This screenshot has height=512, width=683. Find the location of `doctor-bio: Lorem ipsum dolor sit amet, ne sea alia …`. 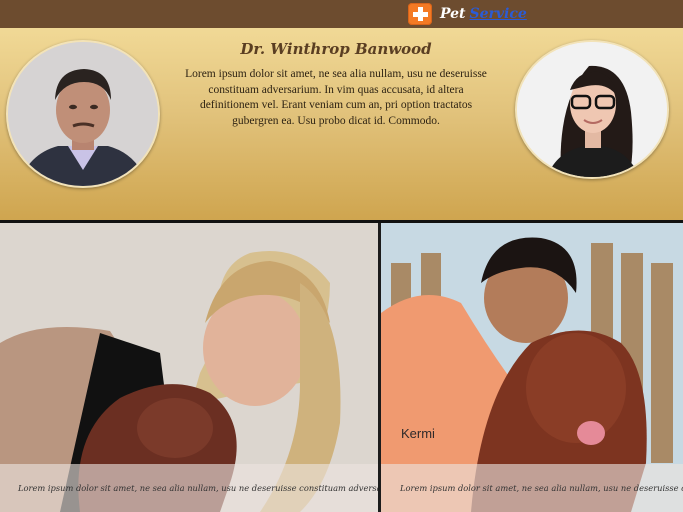

doctor-bio: Lorem ipsum dolor sit amet, ne sea alia … is located at coordinates (336, 97).